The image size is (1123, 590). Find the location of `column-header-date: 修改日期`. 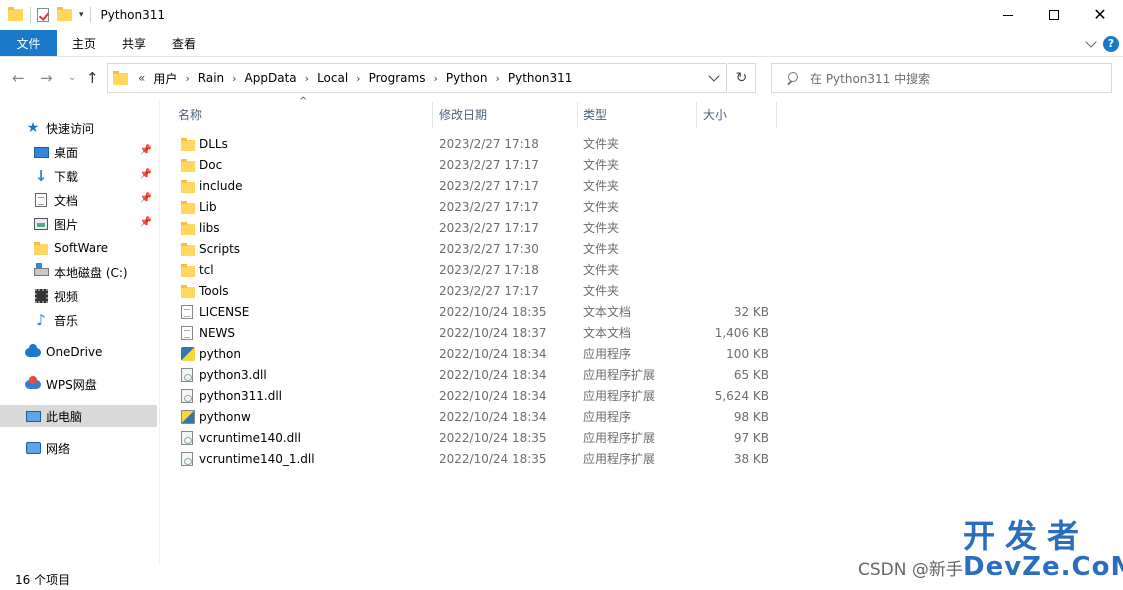

column-header-date: 修改日期 is located at coordinates (508, 114).